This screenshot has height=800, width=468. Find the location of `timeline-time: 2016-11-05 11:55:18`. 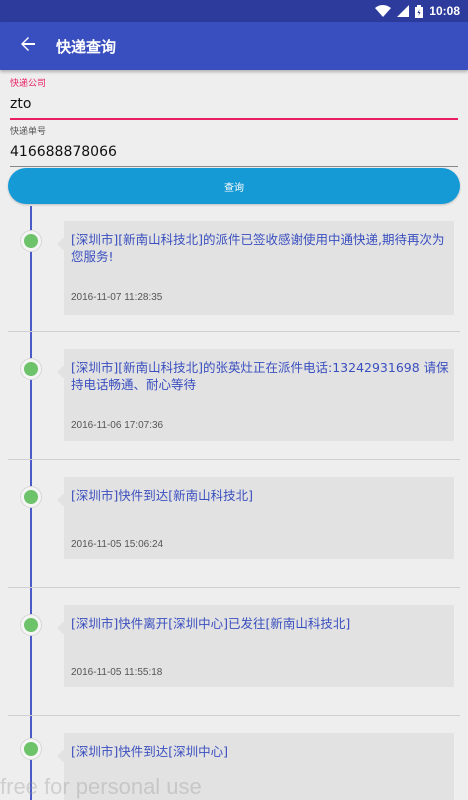

timeline-time: 2016-11-05 11:55:18 is located at coordinates (117, 672).